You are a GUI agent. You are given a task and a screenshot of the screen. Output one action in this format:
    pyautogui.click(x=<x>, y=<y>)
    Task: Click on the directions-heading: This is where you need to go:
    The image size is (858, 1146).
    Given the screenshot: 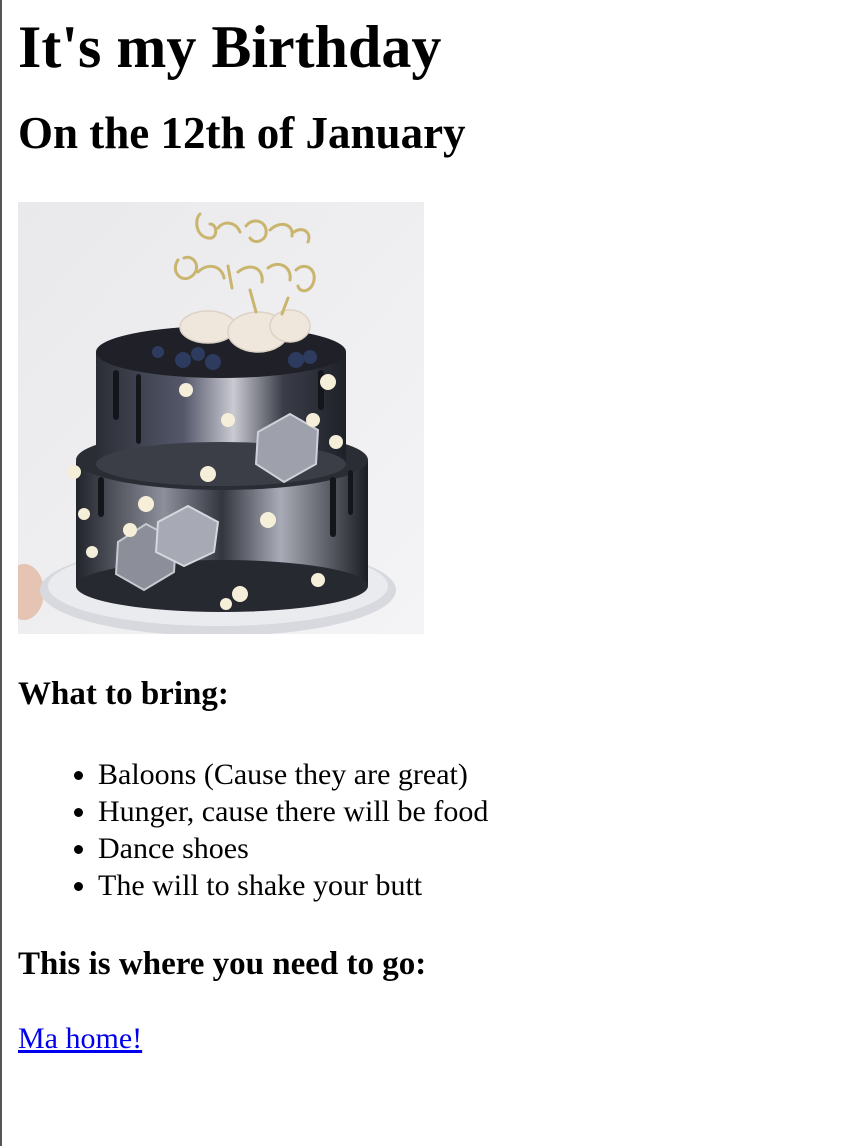 What is the action you would take?
    pyautogui.click(x=222, y=964)
    